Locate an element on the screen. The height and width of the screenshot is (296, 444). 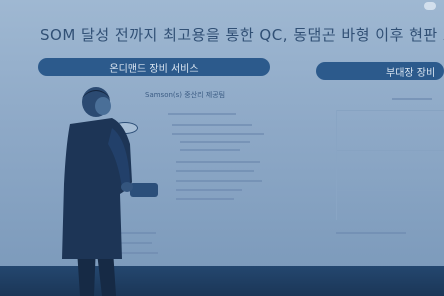
column-header: Samson(s) 중산리 제공팀 is located at coordinates (185, 95).